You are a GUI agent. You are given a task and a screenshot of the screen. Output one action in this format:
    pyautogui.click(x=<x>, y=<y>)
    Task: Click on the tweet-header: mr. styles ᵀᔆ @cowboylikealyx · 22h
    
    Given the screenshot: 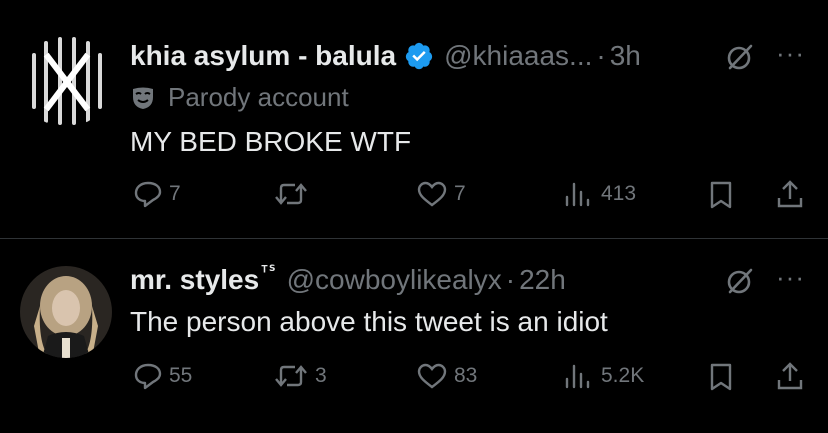 What is the action you would take?
    pyautogui.click(x=348, y=280)
    